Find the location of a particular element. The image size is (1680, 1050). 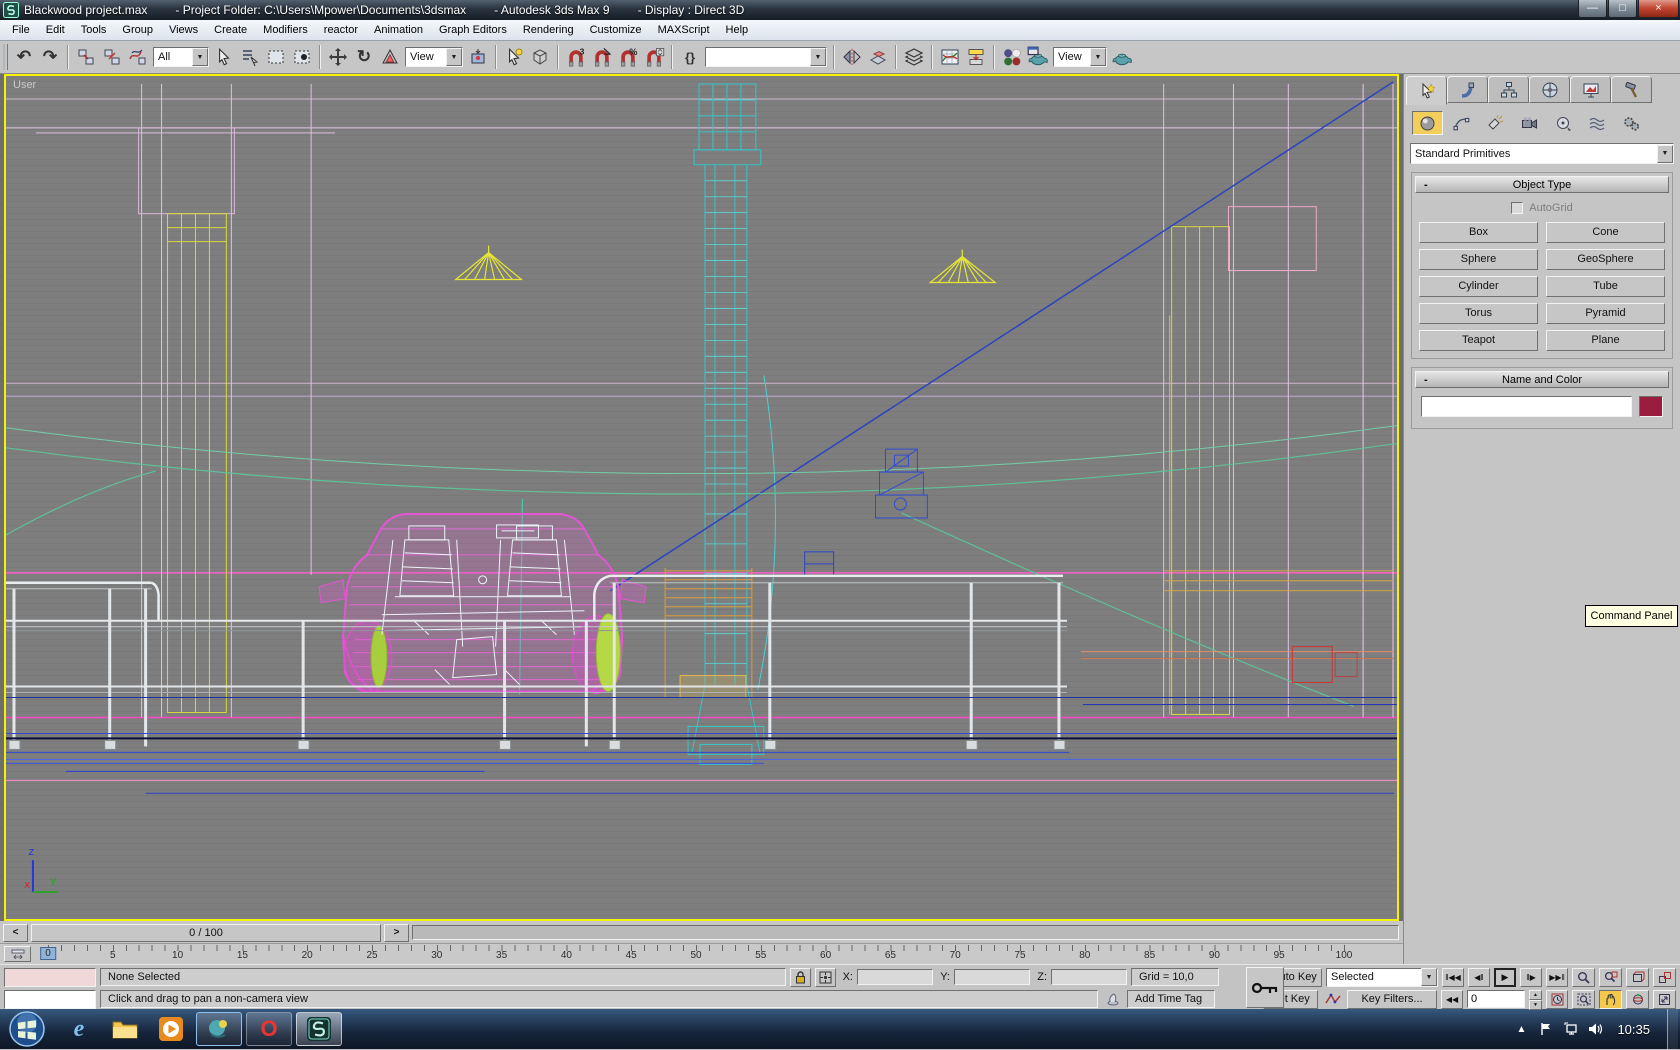

named-selection-sets-arrow: ▼ is located at coordinates (818, 57).